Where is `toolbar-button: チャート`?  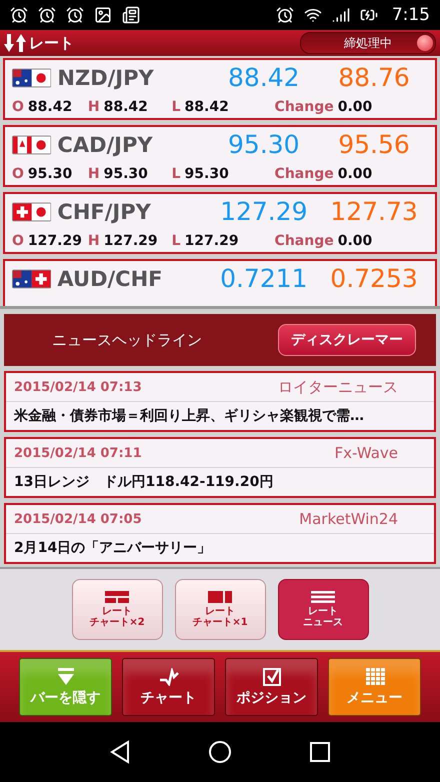 toolbar-button: チャート is located at coordinates (168, 687).